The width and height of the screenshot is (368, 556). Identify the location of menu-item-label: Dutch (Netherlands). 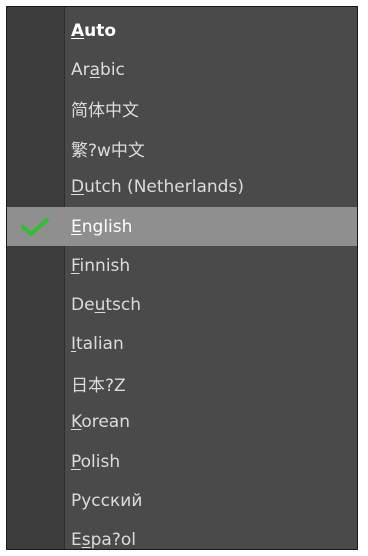
(157, 187).